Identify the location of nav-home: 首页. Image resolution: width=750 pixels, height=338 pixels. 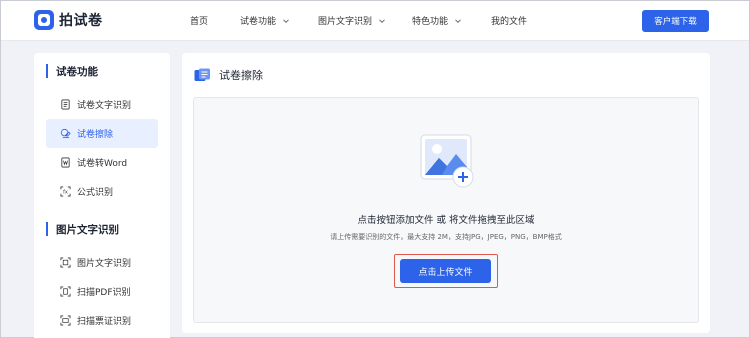
(199, 20).